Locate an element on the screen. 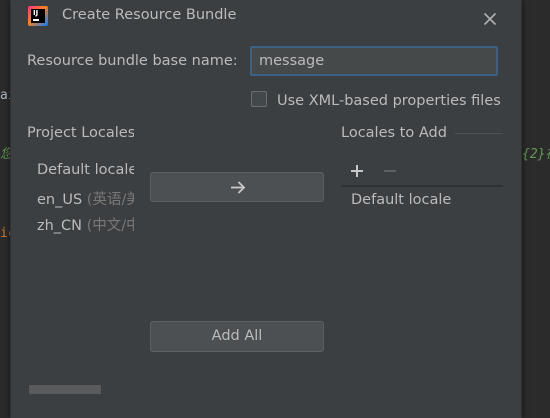 This screenshot has width=550, height=418. header-separator is located at coordinates (479, 133).